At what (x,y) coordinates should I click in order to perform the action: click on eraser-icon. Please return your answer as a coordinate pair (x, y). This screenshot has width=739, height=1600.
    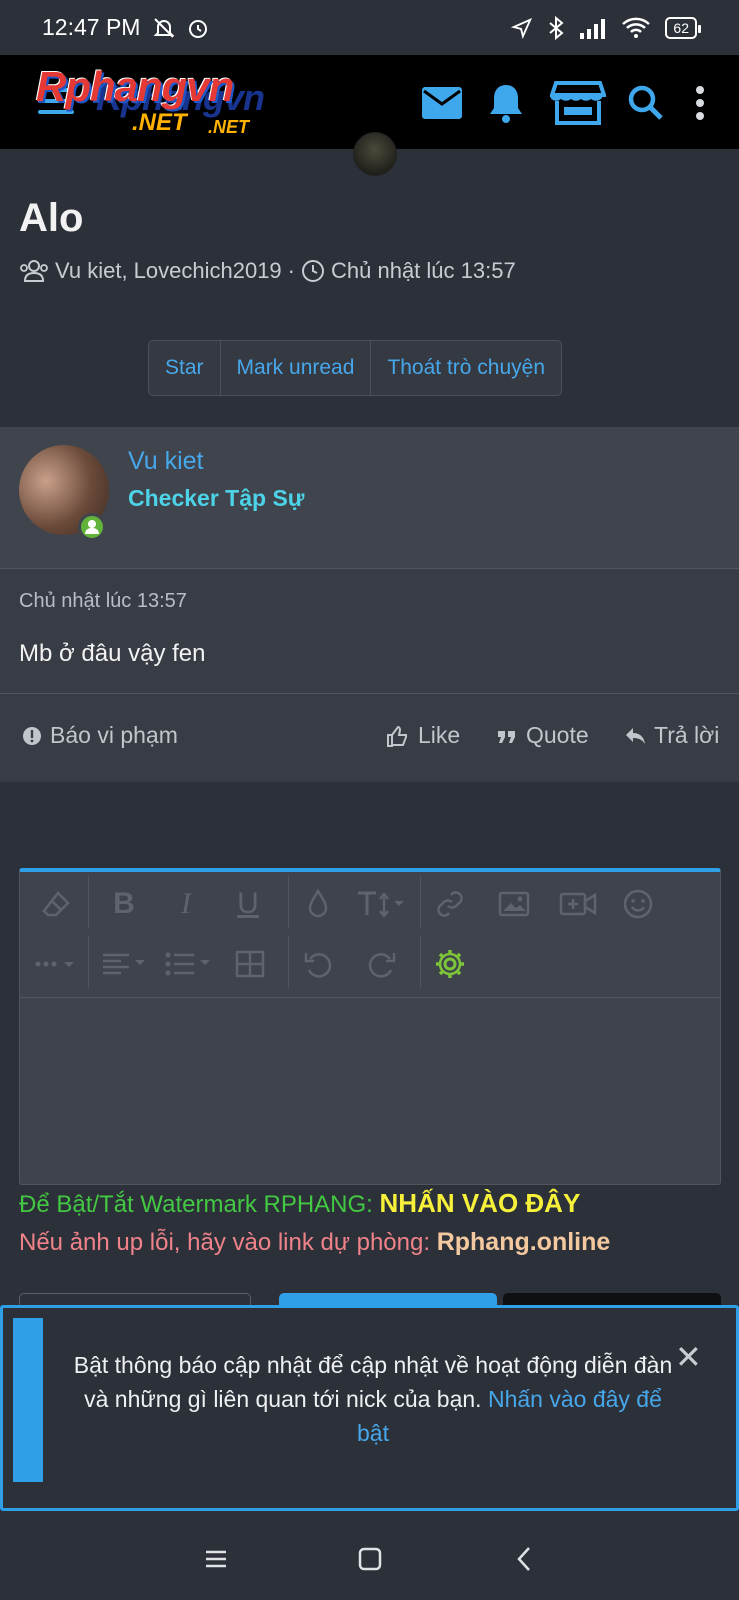
    Looking at the image, I should click on (56, 904).